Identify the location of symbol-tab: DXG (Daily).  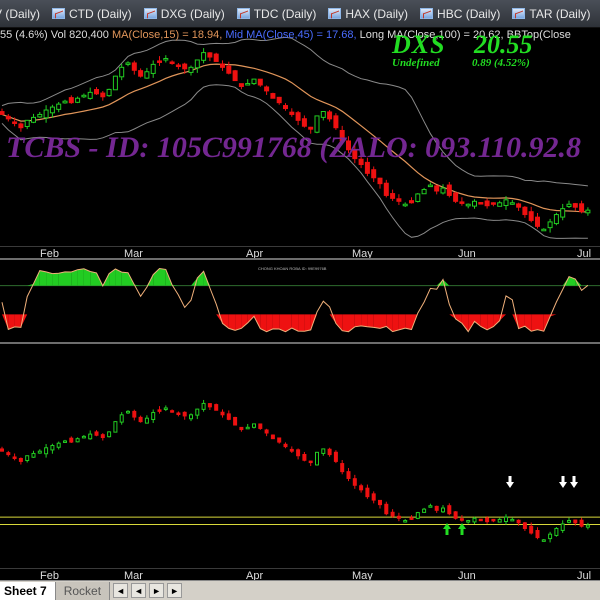
(185, 14).